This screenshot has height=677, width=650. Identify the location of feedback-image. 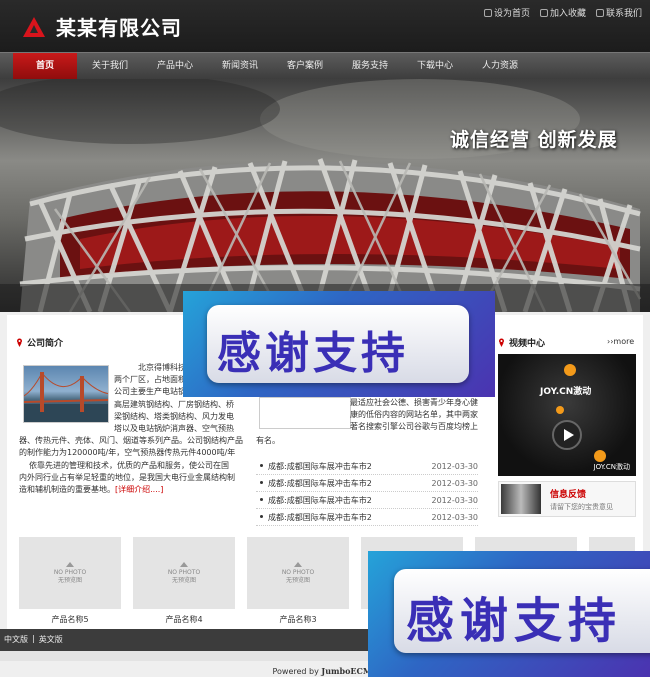
(521, 499).